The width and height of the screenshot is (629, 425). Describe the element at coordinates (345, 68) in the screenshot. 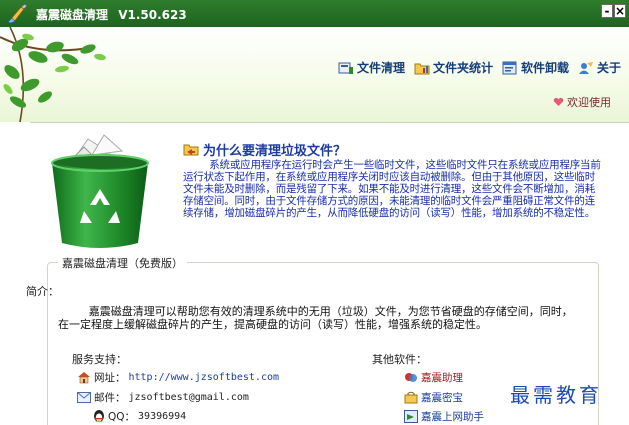

I see `file-clean-icon` at that location.